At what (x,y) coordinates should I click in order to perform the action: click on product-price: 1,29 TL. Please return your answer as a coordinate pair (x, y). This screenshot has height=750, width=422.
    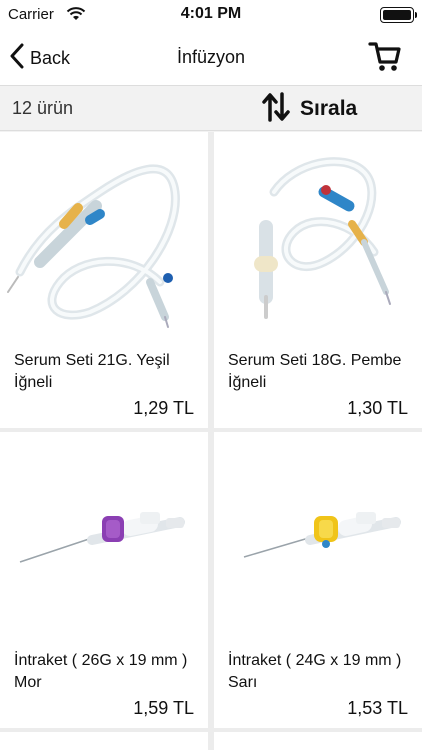
    Looking at the image, I should click on (163, 408).